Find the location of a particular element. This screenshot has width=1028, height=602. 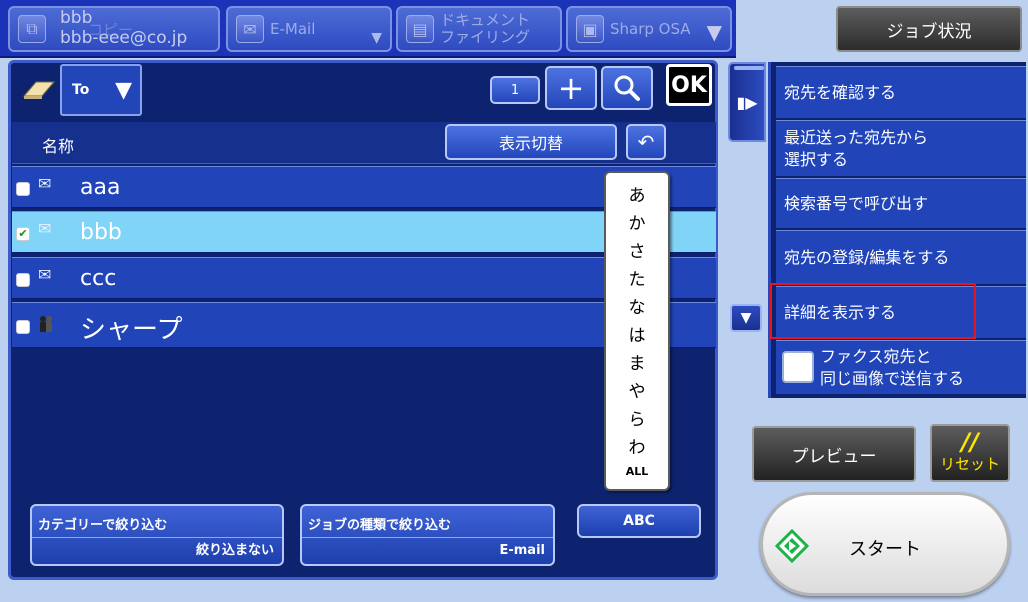

menu-item-label: 検索番号で呼び出す is located at coordinates (856, 203).